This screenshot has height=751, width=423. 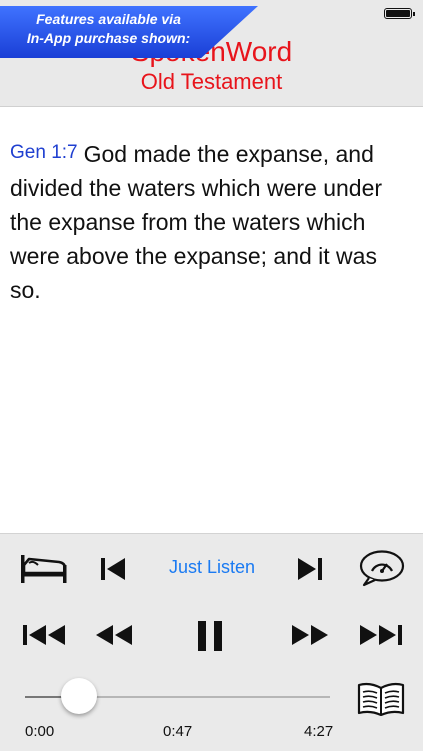 I want to click on verse-reference: Gen 1:7, so click(x=44, y=152).